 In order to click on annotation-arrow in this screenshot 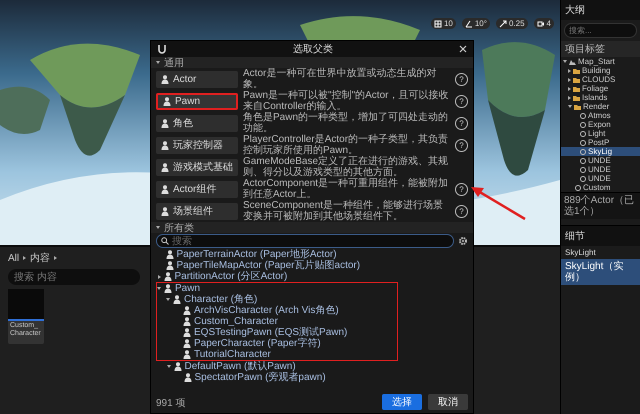, I will do `click(498, 203)`.